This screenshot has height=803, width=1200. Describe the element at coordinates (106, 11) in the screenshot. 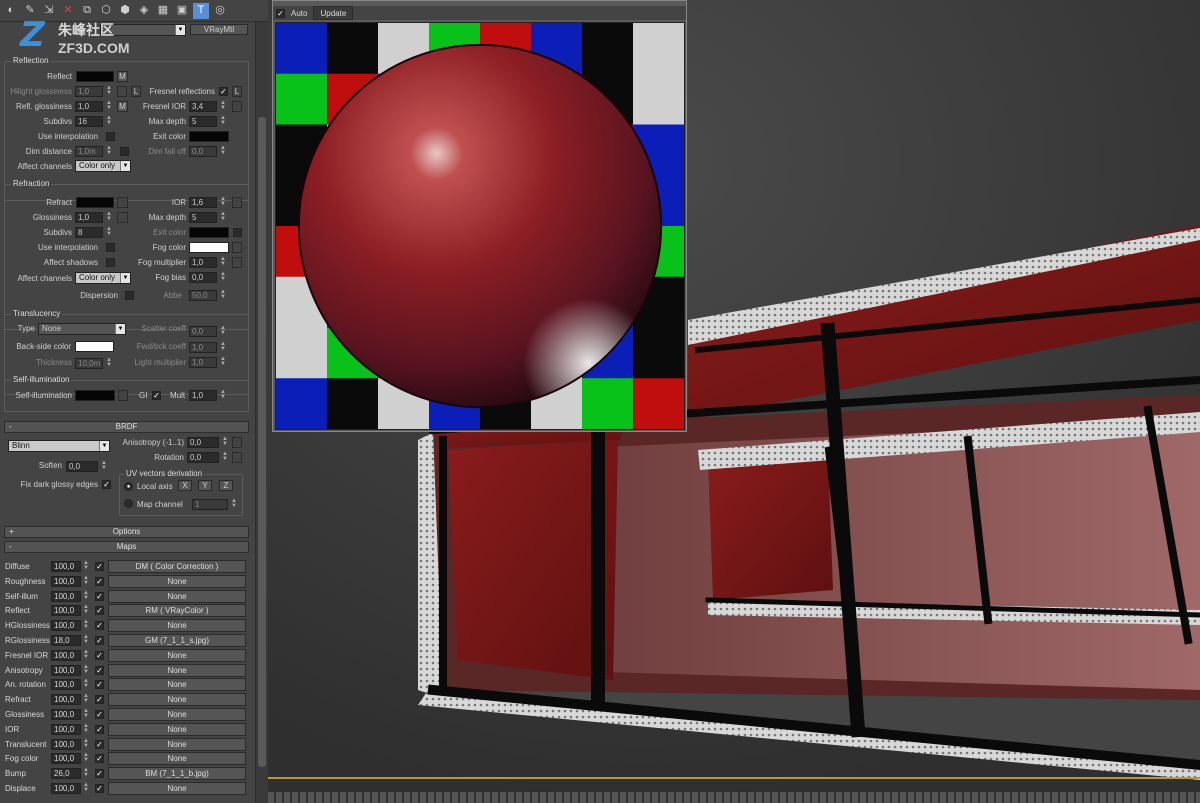

I see `unique-icon: ⬡` at that location.